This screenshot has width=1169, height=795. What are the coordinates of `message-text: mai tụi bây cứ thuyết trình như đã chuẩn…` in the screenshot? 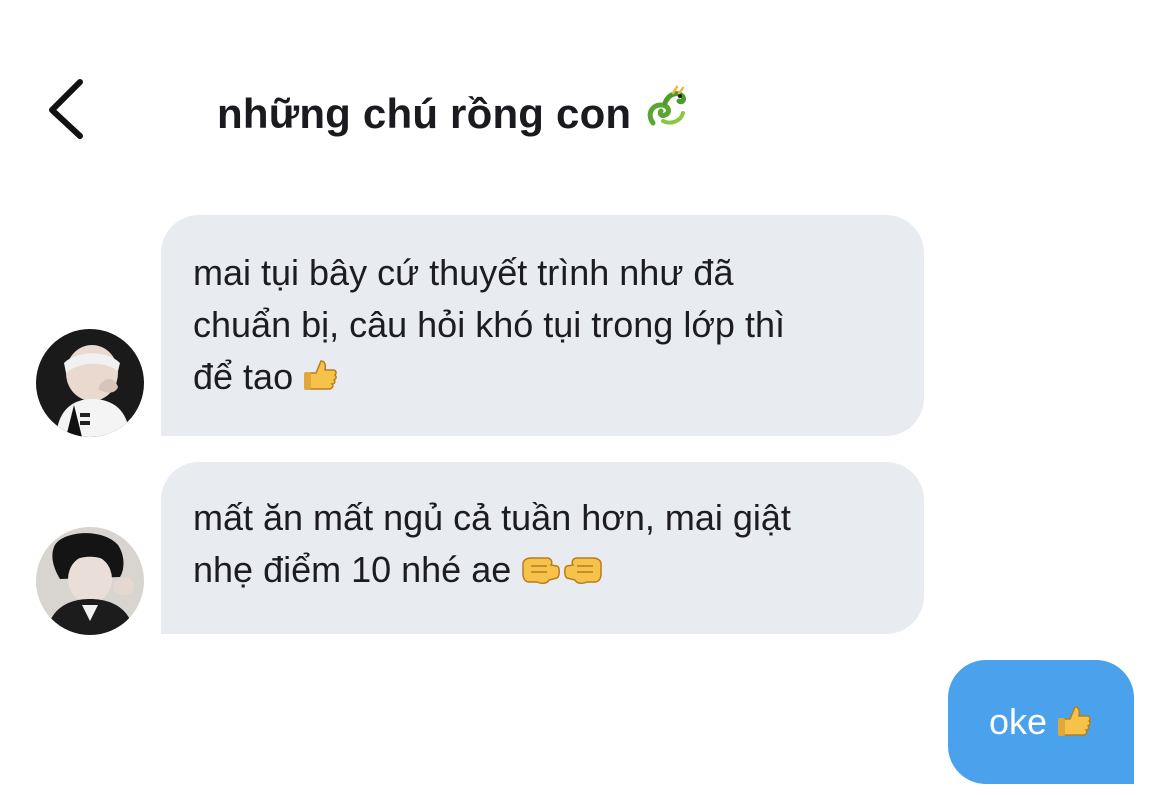 It's located at (489, 324).